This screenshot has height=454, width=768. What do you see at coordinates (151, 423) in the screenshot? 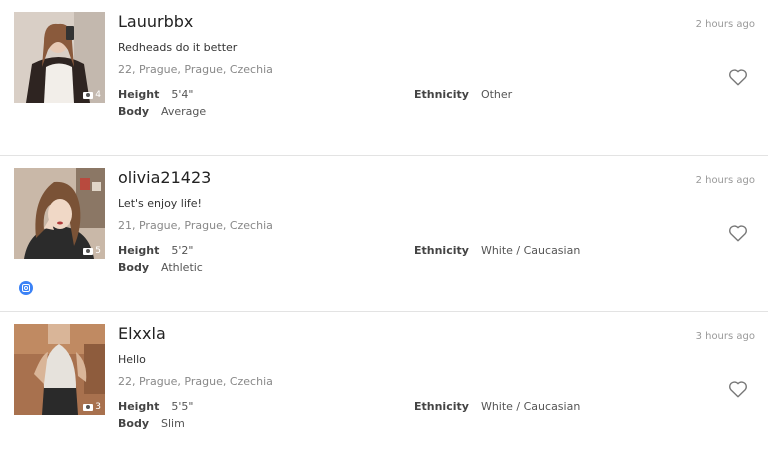
I see `body-row: Body Slim` at bounding box center [151, 423].